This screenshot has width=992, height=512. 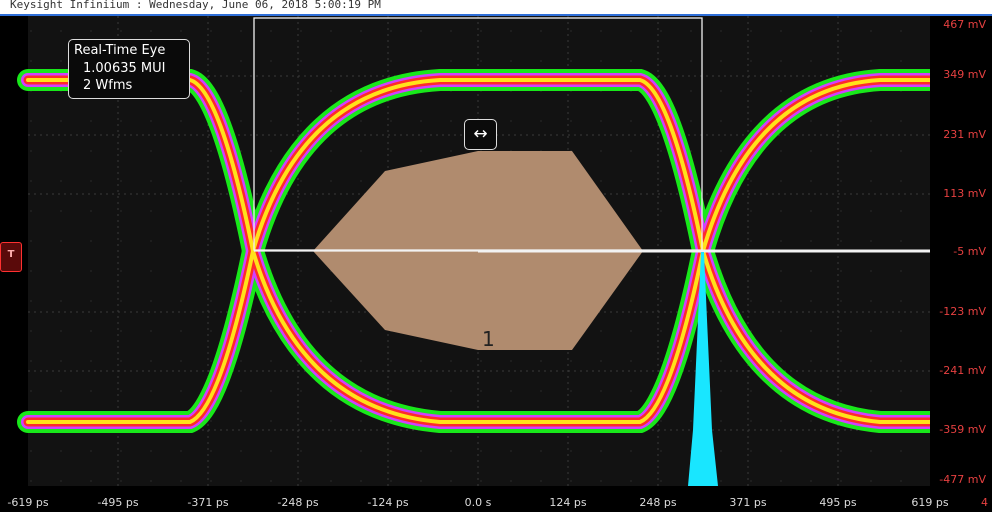 I want to click on y-tick: 231 mV, so click(x=964, y=134).